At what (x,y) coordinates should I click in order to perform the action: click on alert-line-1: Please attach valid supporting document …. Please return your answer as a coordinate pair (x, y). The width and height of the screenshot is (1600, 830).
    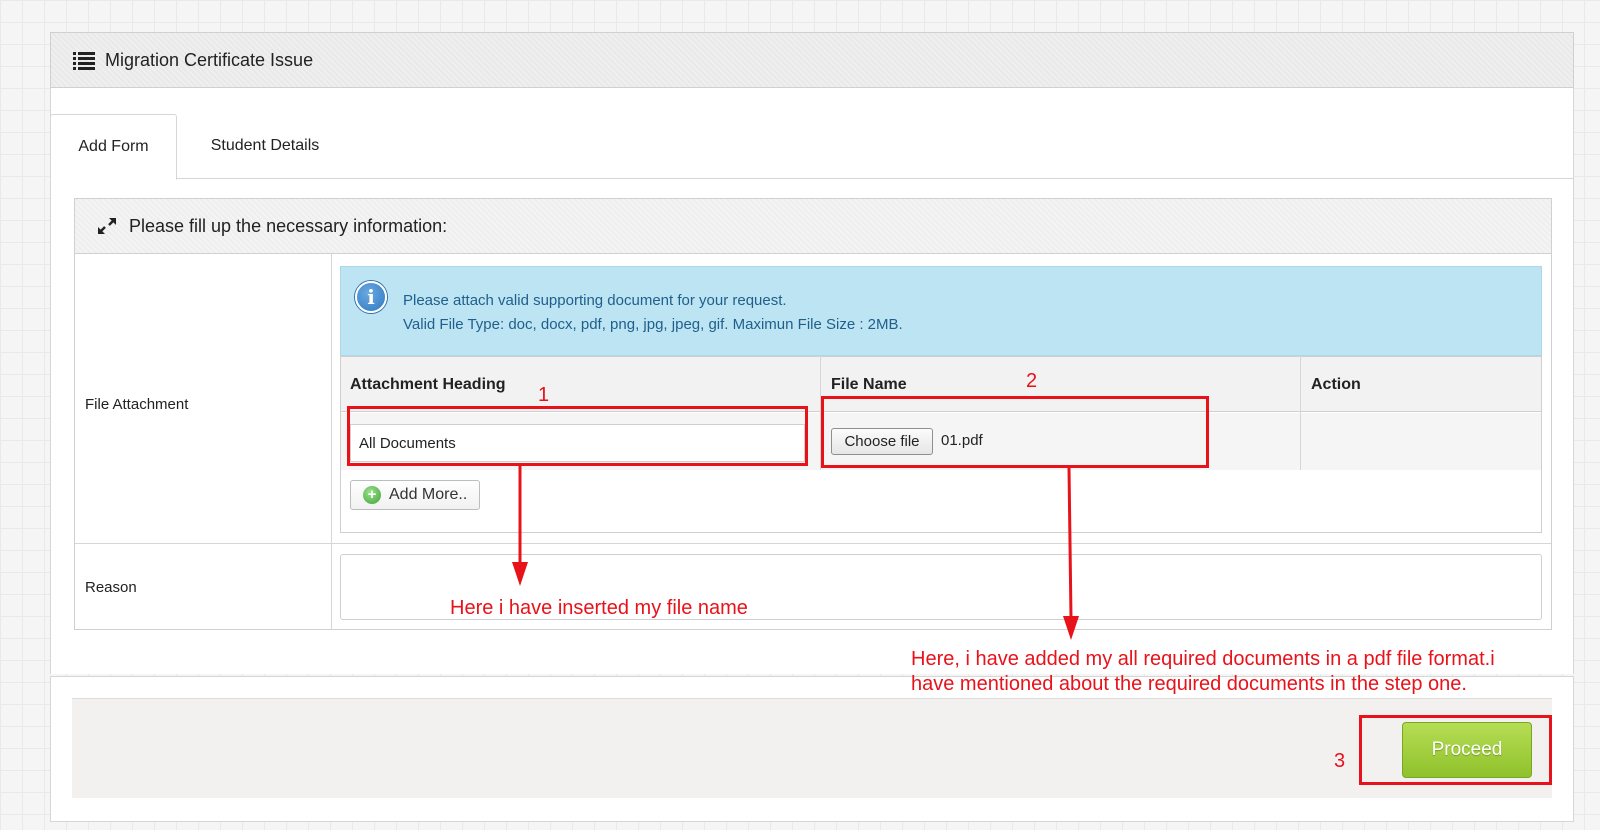
    Looking at the image, I should click on (595, 300).